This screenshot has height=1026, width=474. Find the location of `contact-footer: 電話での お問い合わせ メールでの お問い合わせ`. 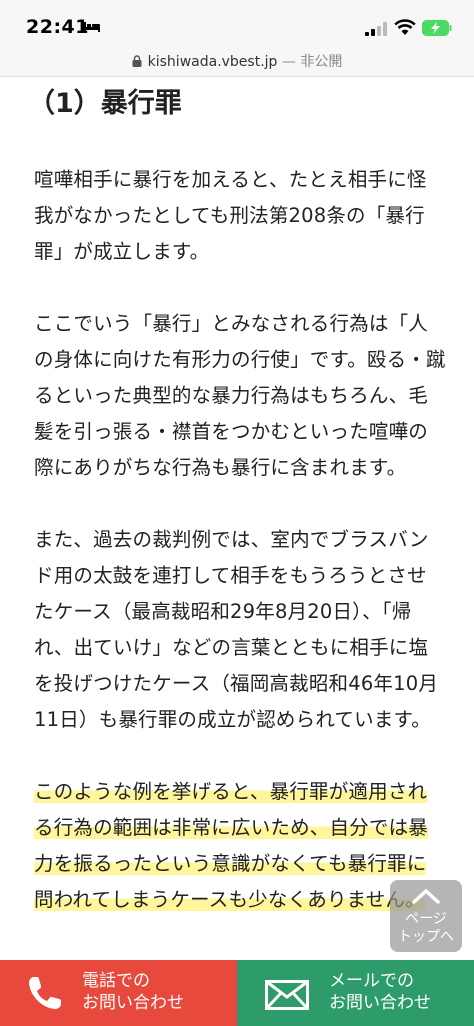

contact-footer: 電話での お問い合わせ メールでの お問い合わせ is located at coordinates (237, 993).